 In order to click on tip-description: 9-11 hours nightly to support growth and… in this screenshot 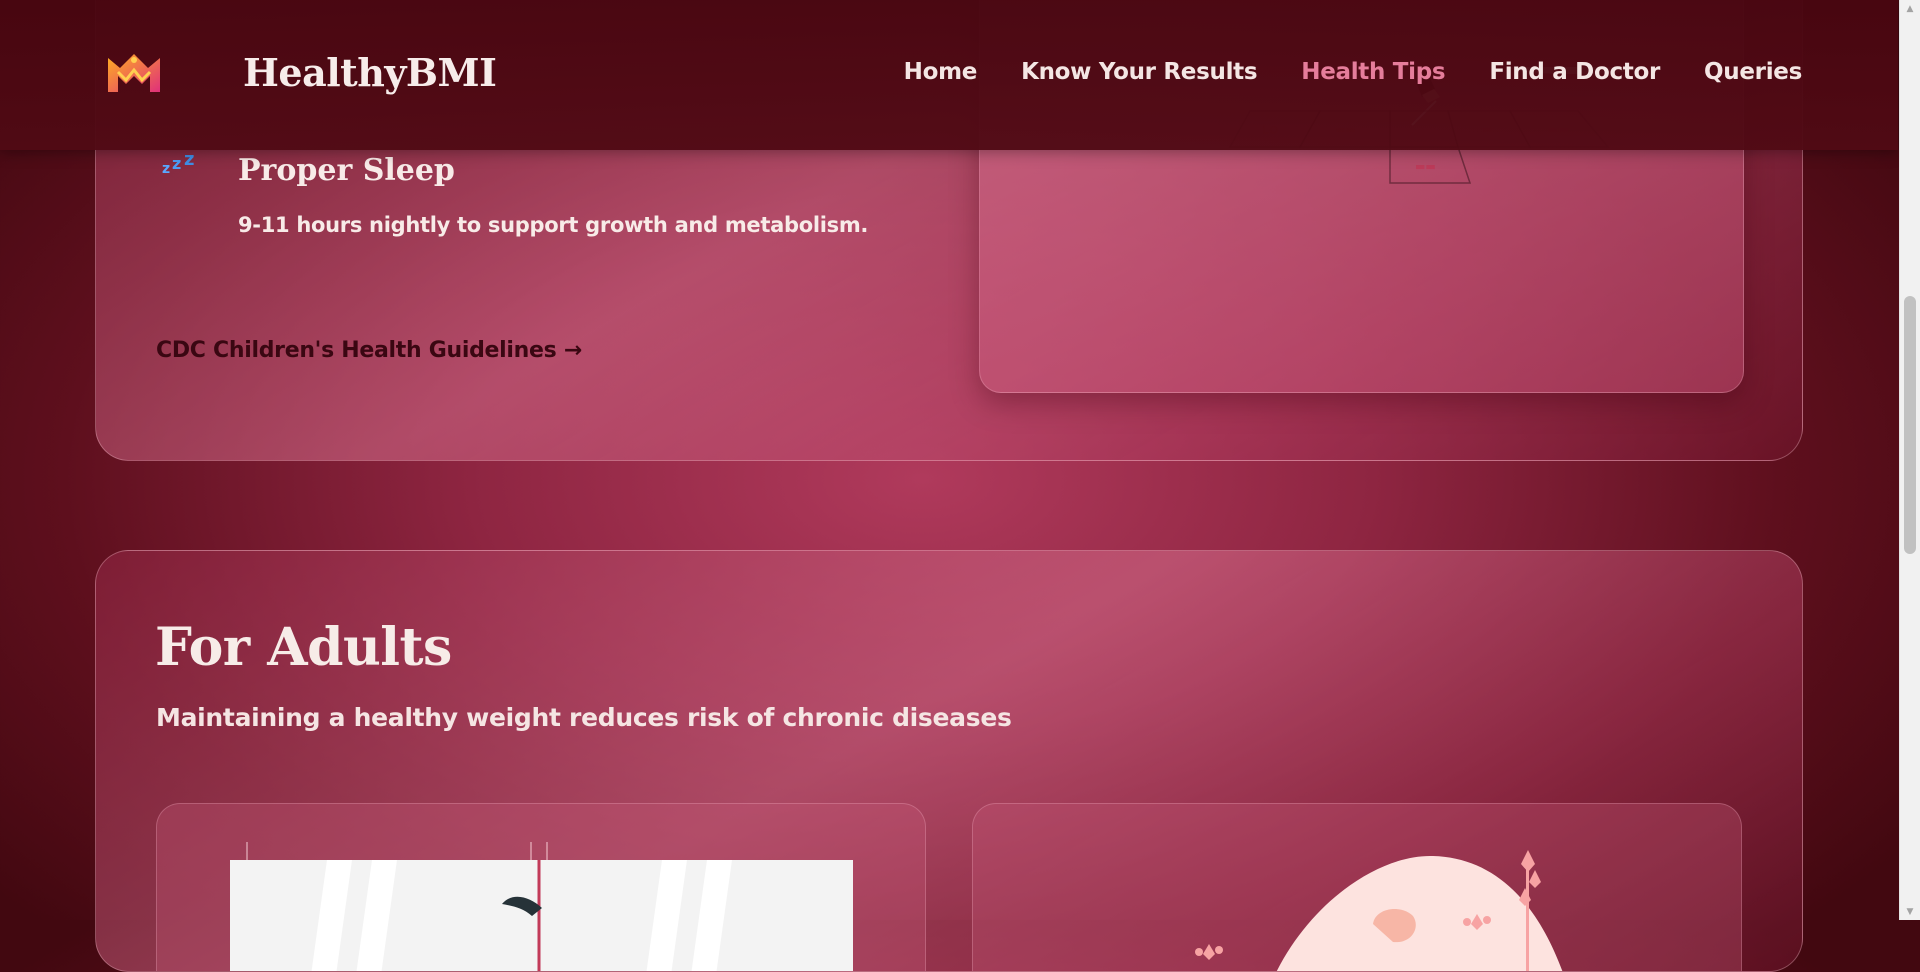, I will do `click(553, 225)`.